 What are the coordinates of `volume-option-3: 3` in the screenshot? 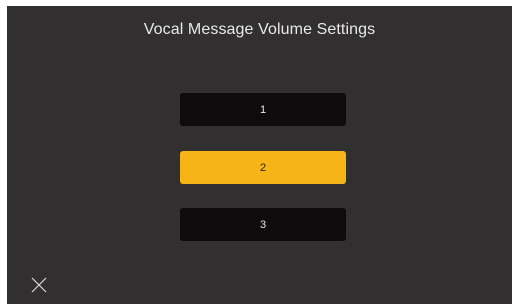 It's located at (263, 224).